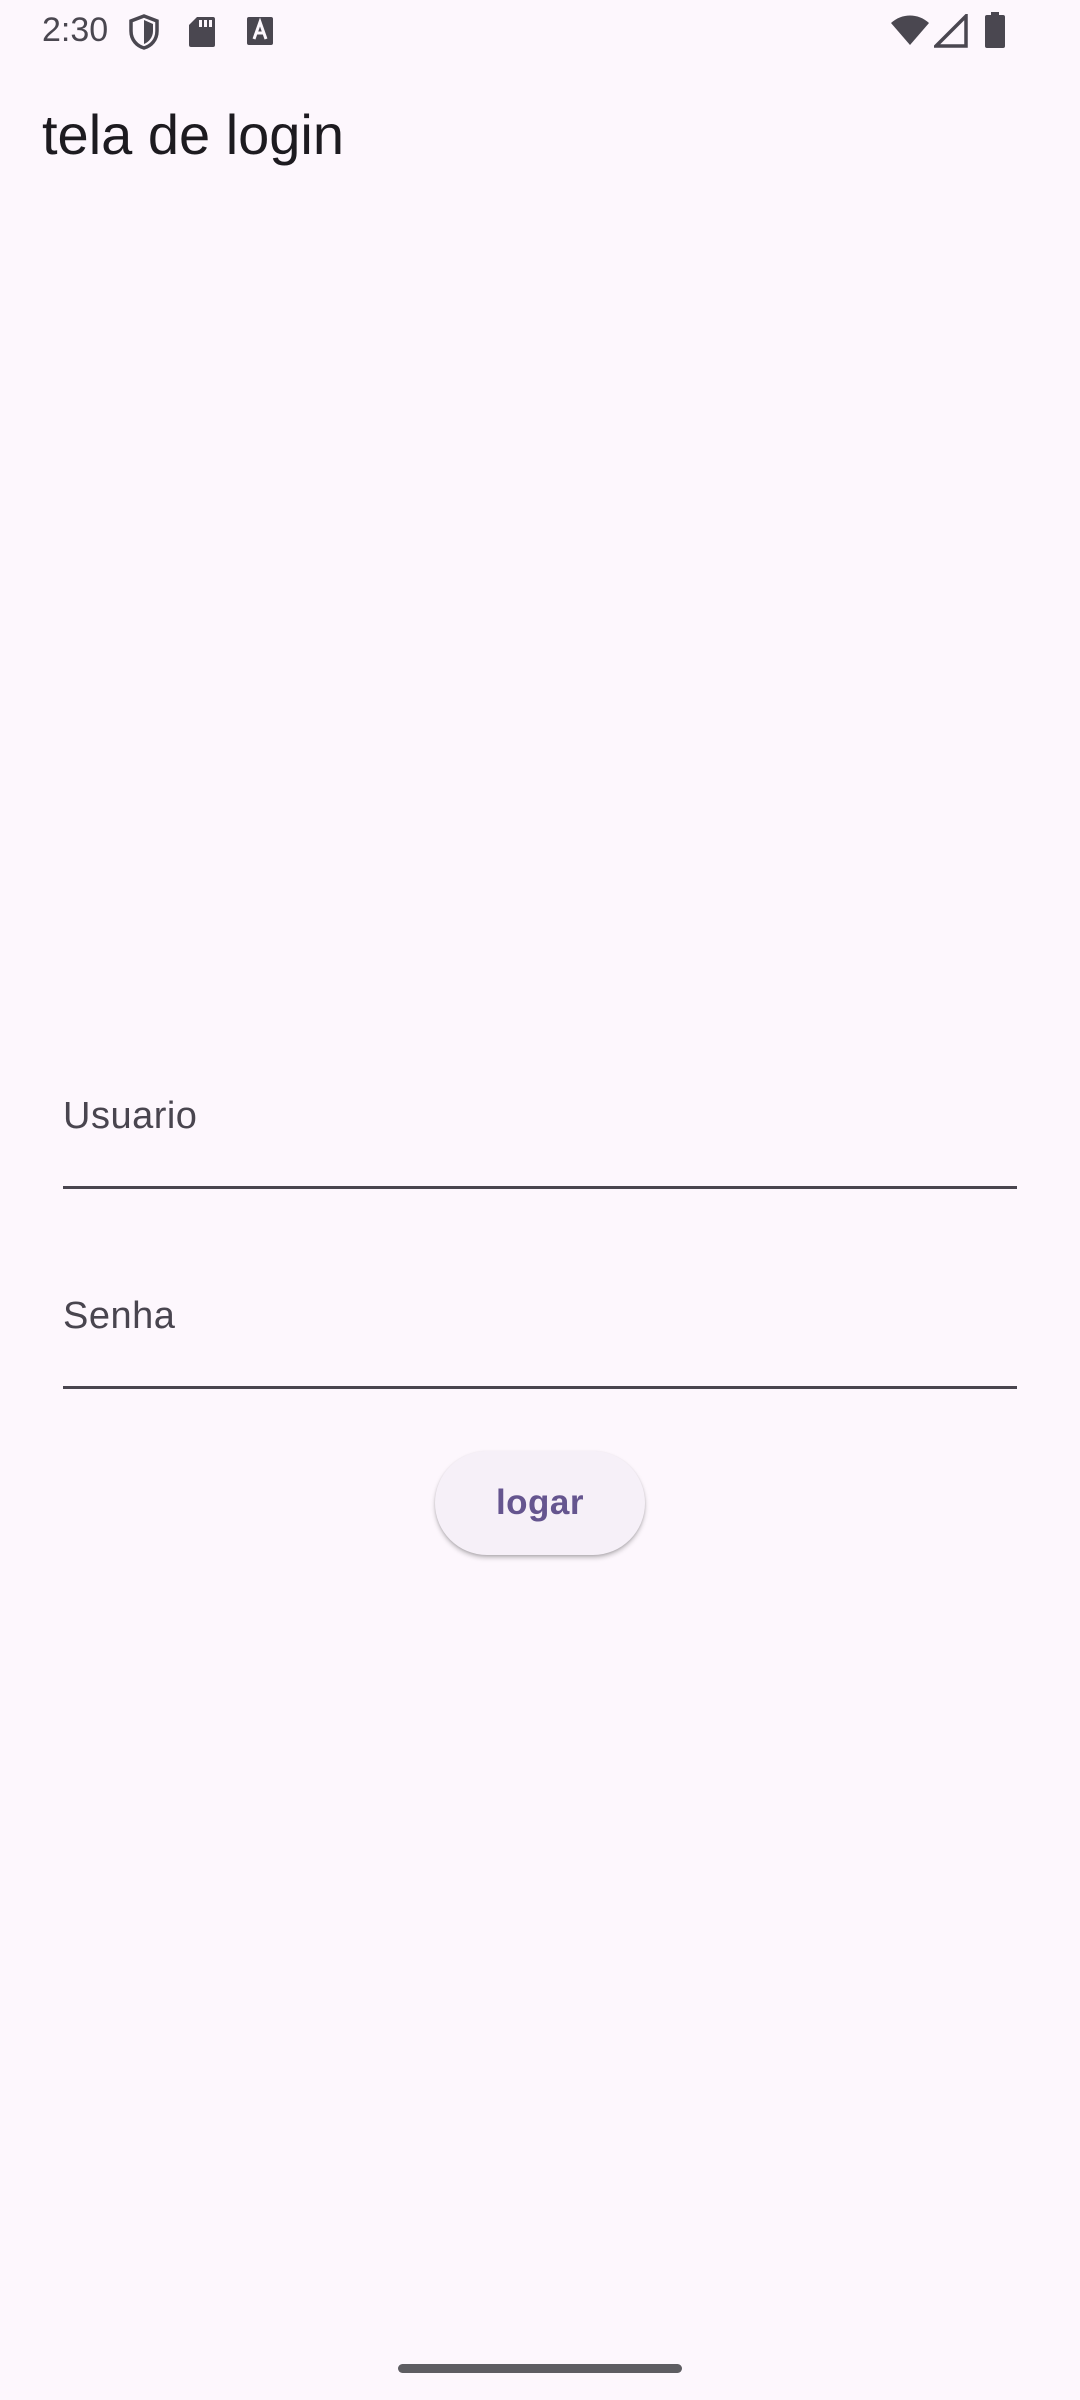  What do you see at coordinates (995, 30) in the screenshot?
I see `battery-icon` at bounding box center [995, 30].